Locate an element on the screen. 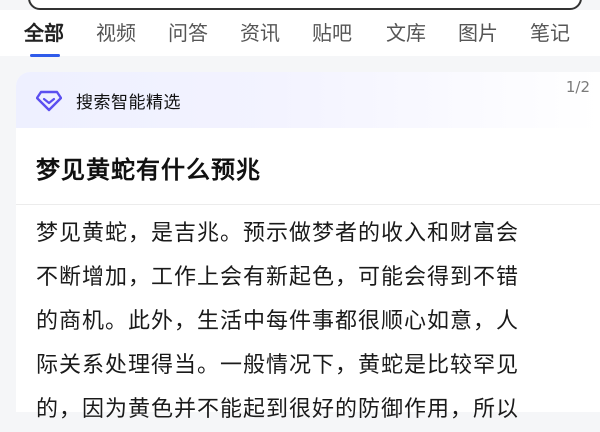 The width and height of the screenshot is (600, 432). answer-line: 梦见黄蛇，是吉兆。预示做梦者的收入和财富会 is located at coordinates (278, 233).